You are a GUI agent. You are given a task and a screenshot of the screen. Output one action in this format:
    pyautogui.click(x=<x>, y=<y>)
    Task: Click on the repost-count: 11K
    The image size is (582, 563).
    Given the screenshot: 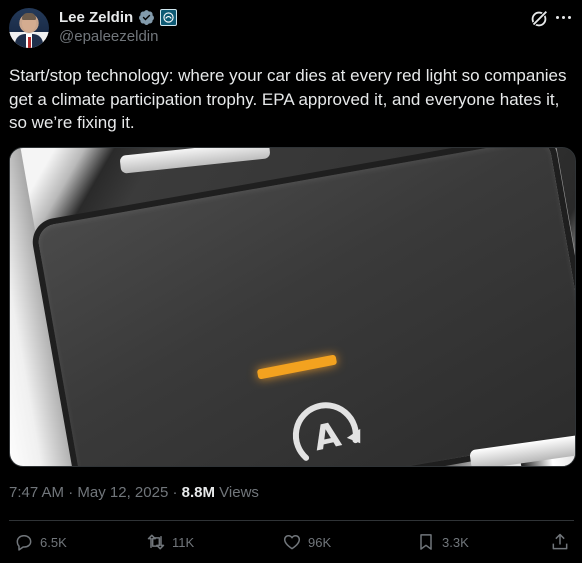 What is the action you would take?
    pyautogui.click(x=183, y=542)
    